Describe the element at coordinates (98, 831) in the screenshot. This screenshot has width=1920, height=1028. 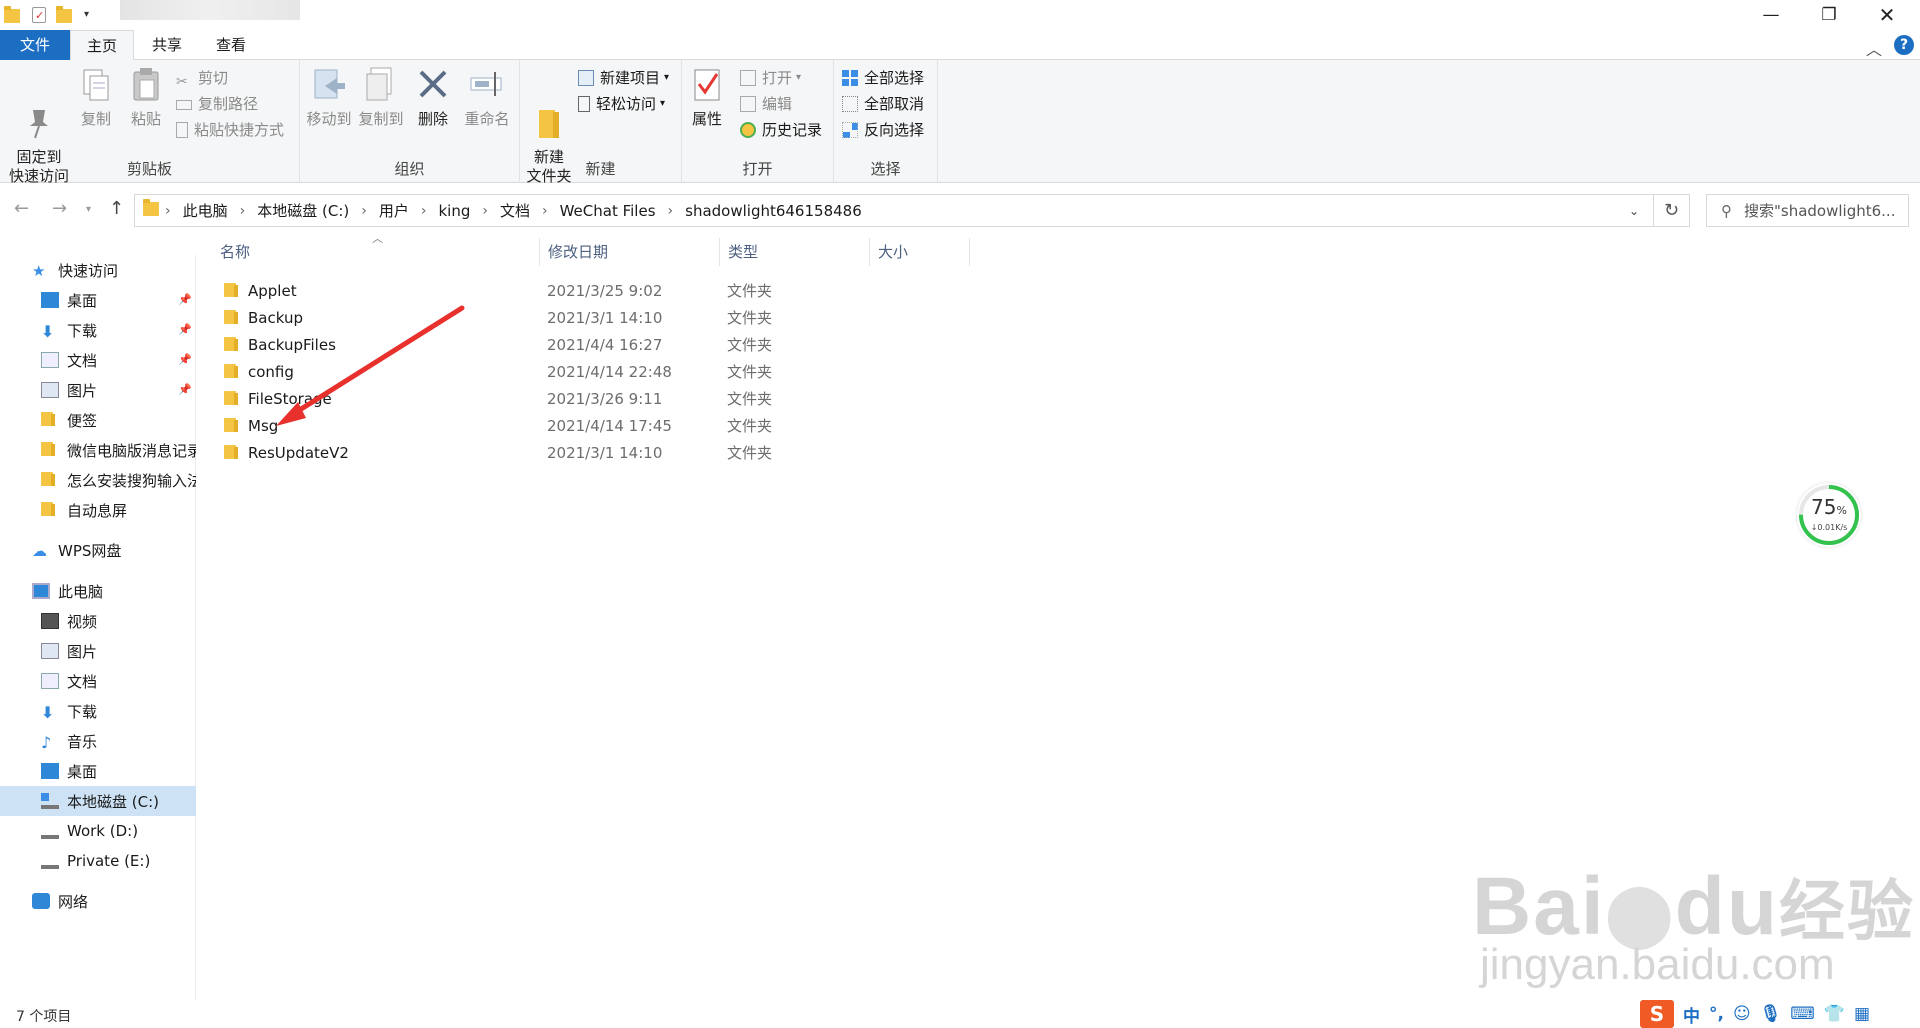
I see `sidebar-item-work-d: Work (D:)` at that location.